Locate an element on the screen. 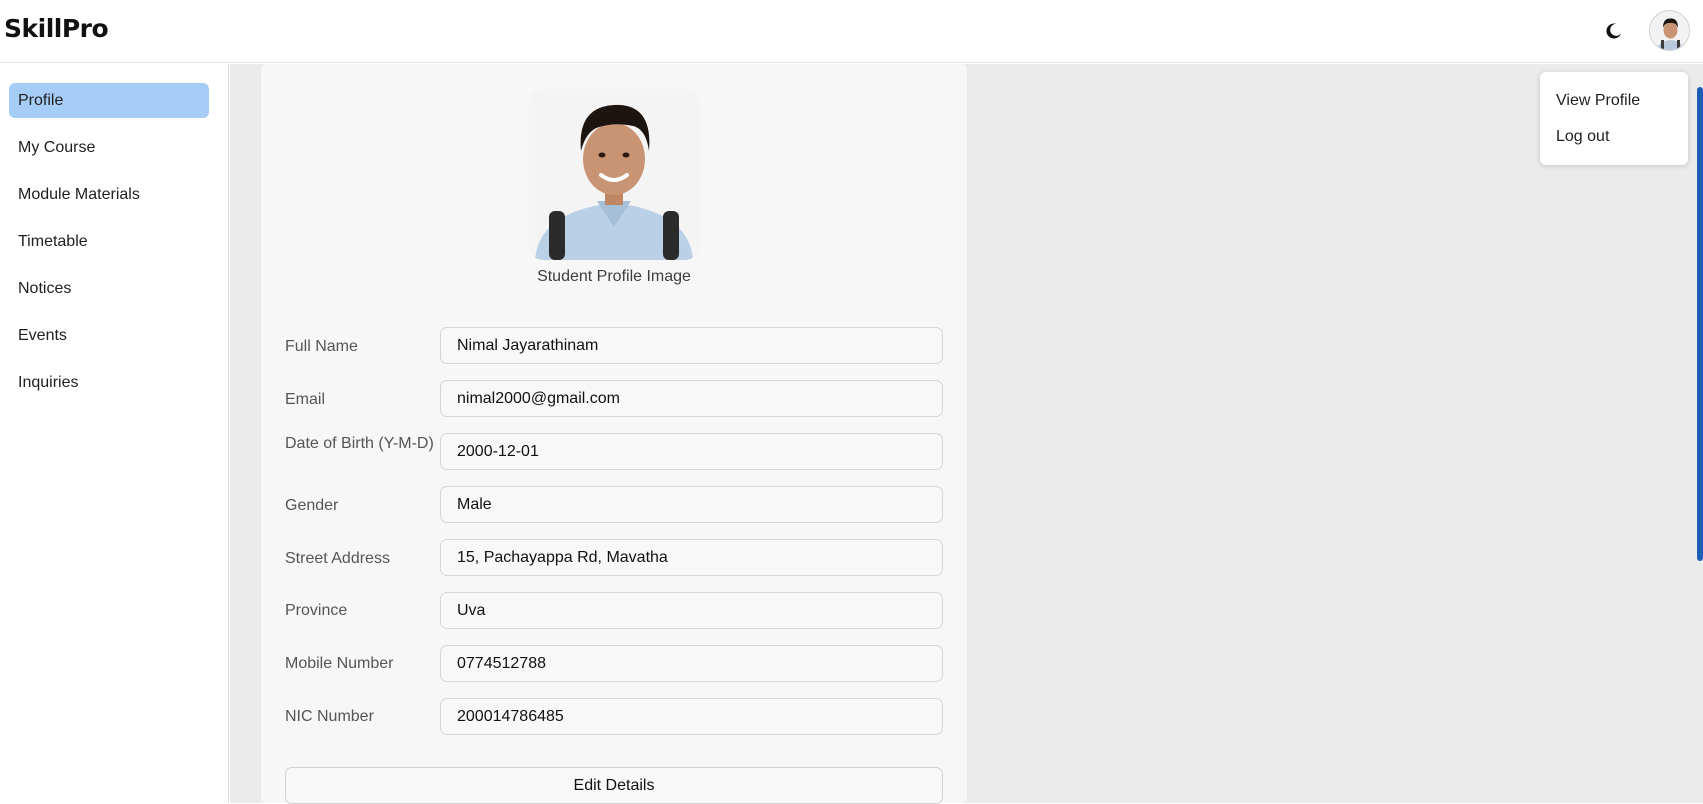 The image size is (1703, 804). theme-toggle-button is located at coordinates (1614, 31).